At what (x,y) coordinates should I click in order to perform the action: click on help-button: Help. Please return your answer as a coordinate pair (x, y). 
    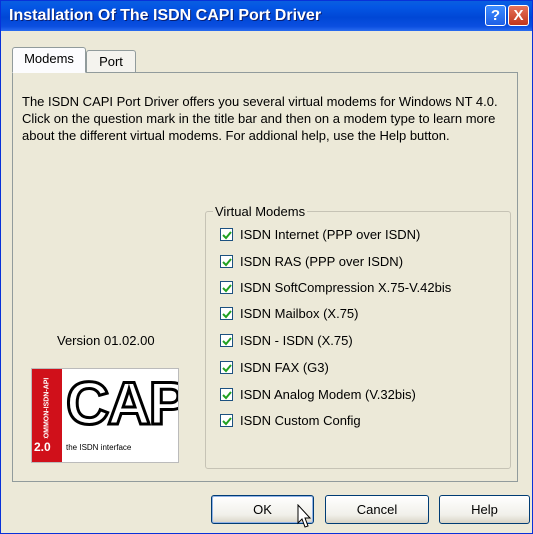
    Looking at the image, I should click on (484, 509).